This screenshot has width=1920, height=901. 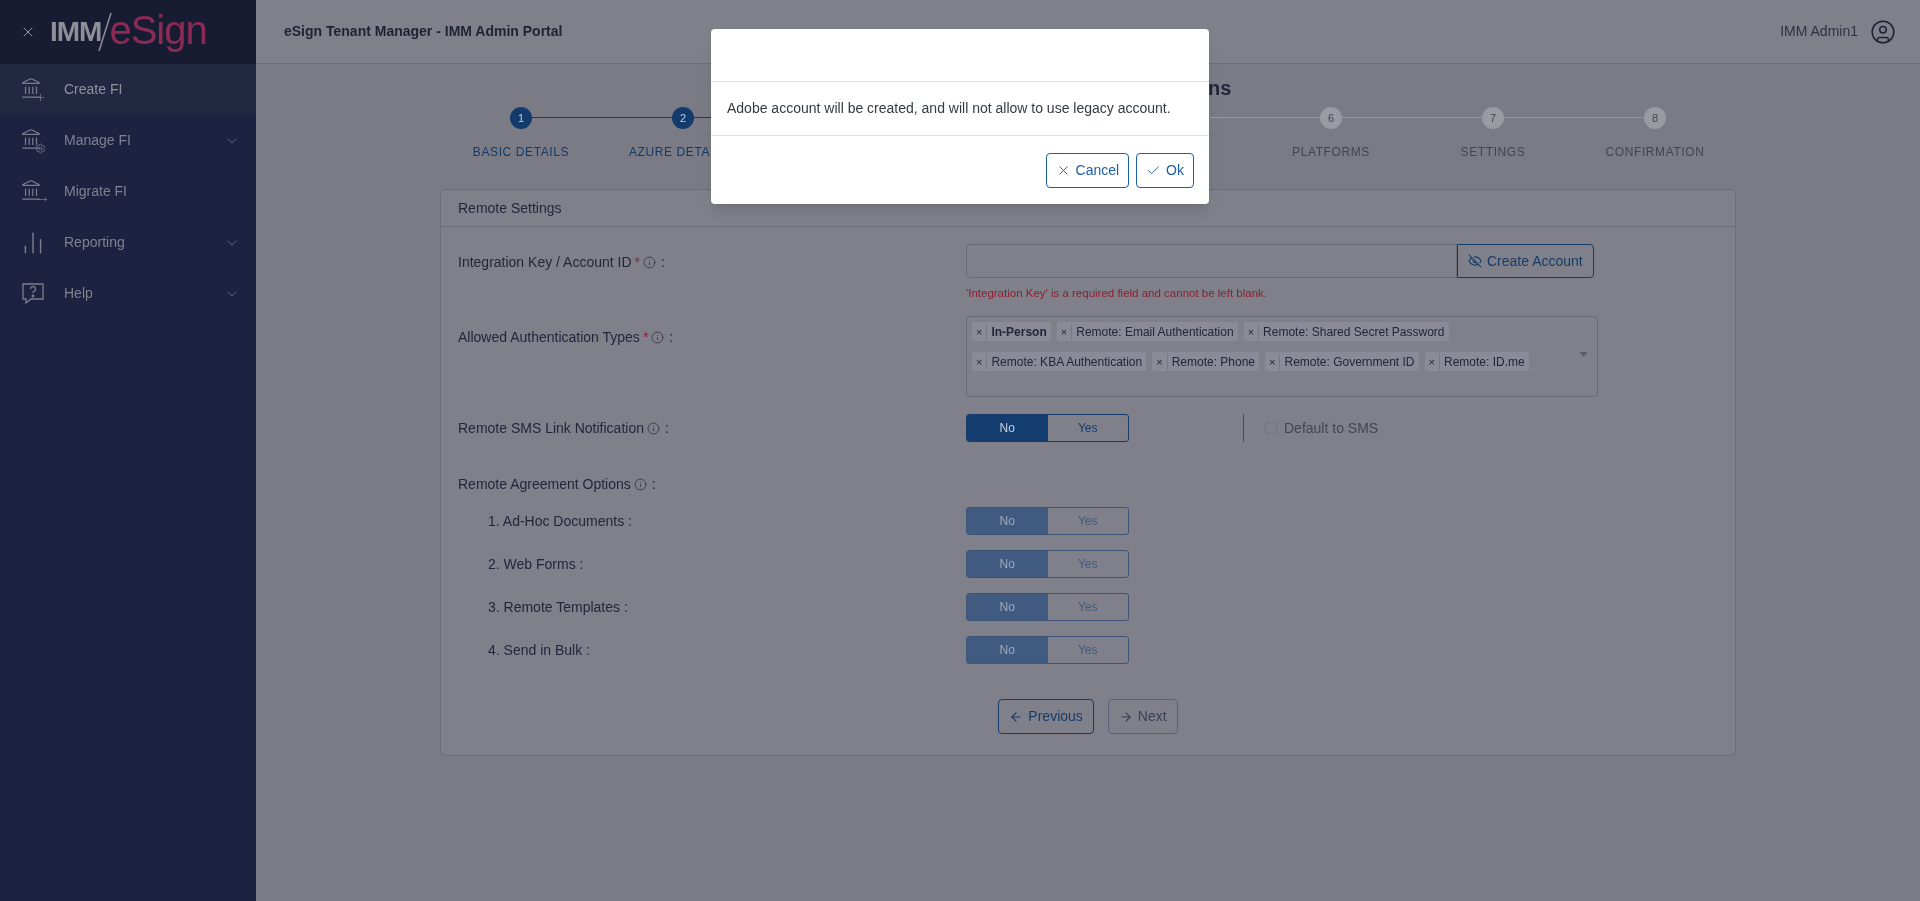 What do you see at coordinates (76, 32) in the screenshot?
I see `logo-prefix: IMM` at bounding box center [76, 32].